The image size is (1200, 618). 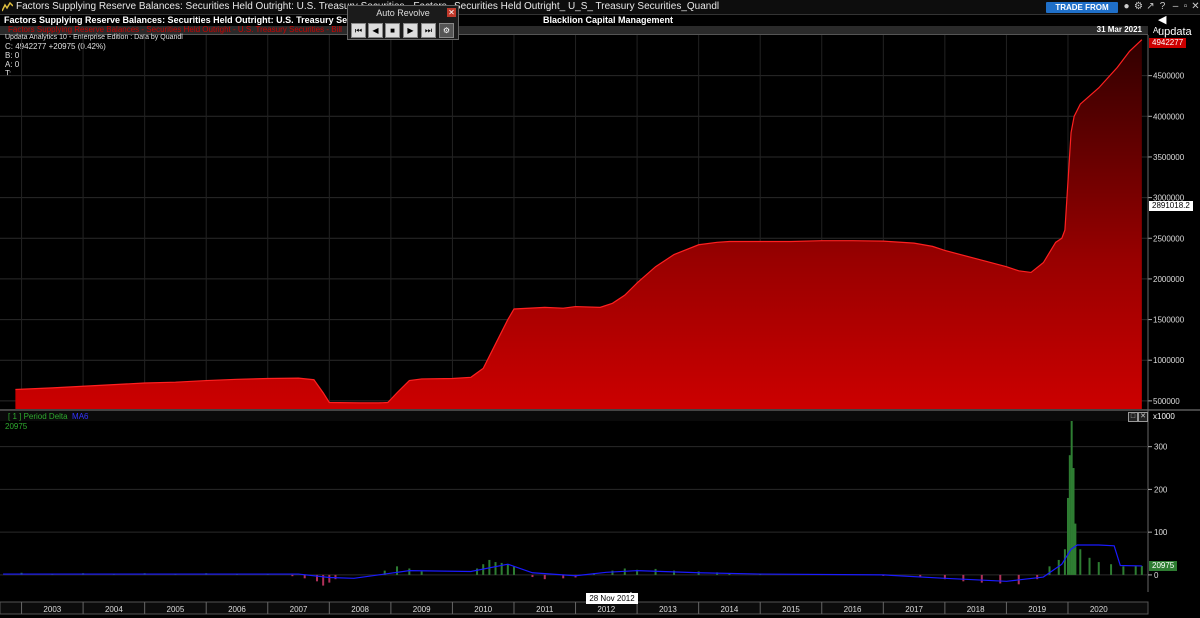 What do you see at coordinates (668, 609) in the screenshot?
I see `x-tick-label: 2013` at bounding box center [668, 609].